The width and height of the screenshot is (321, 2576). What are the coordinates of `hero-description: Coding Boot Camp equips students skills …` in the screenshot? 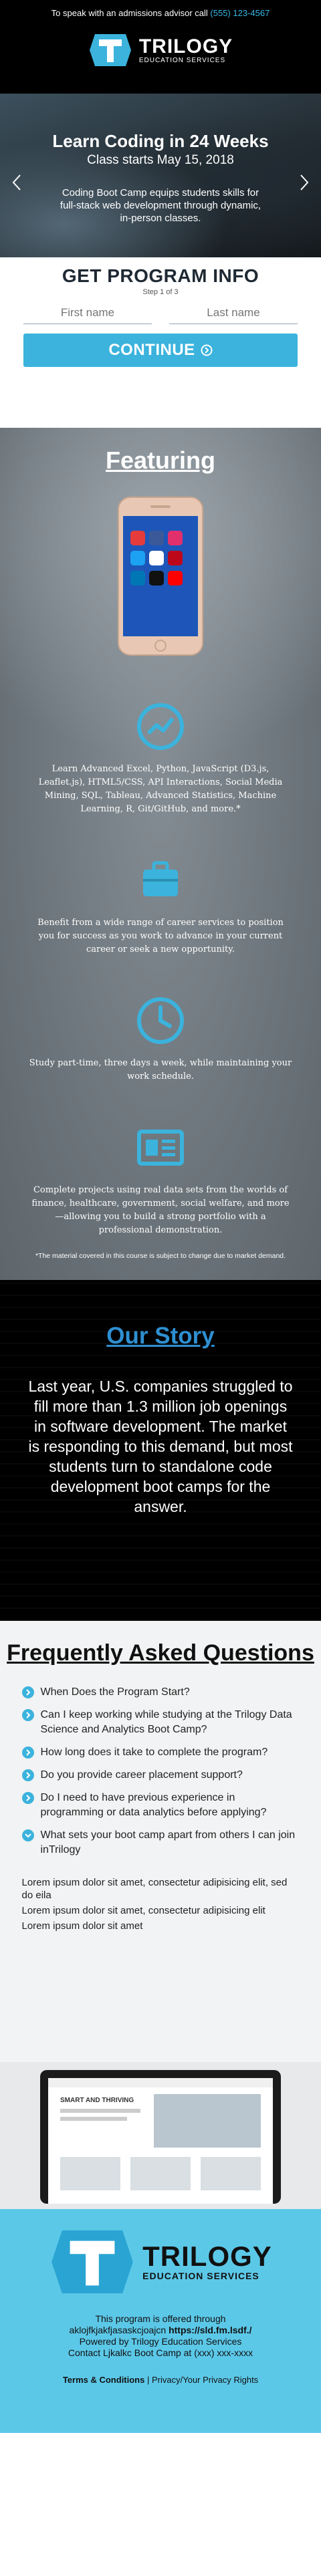 It's located at (160, 205).